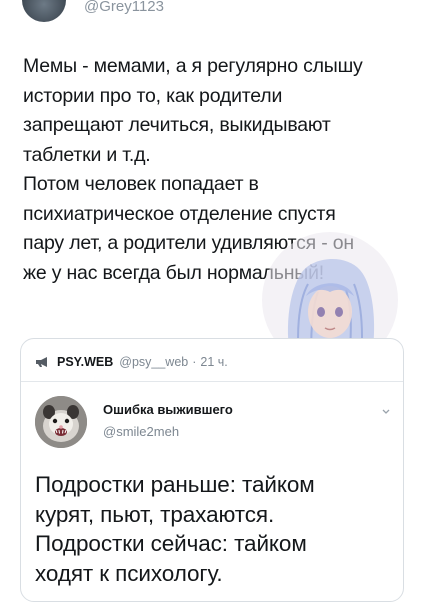 This screenshot has height=604, width=422. Describe the element at coordinates (168, 409) in the screenshot. I see `inner-account-name: Ошибка выжившего` at that location.